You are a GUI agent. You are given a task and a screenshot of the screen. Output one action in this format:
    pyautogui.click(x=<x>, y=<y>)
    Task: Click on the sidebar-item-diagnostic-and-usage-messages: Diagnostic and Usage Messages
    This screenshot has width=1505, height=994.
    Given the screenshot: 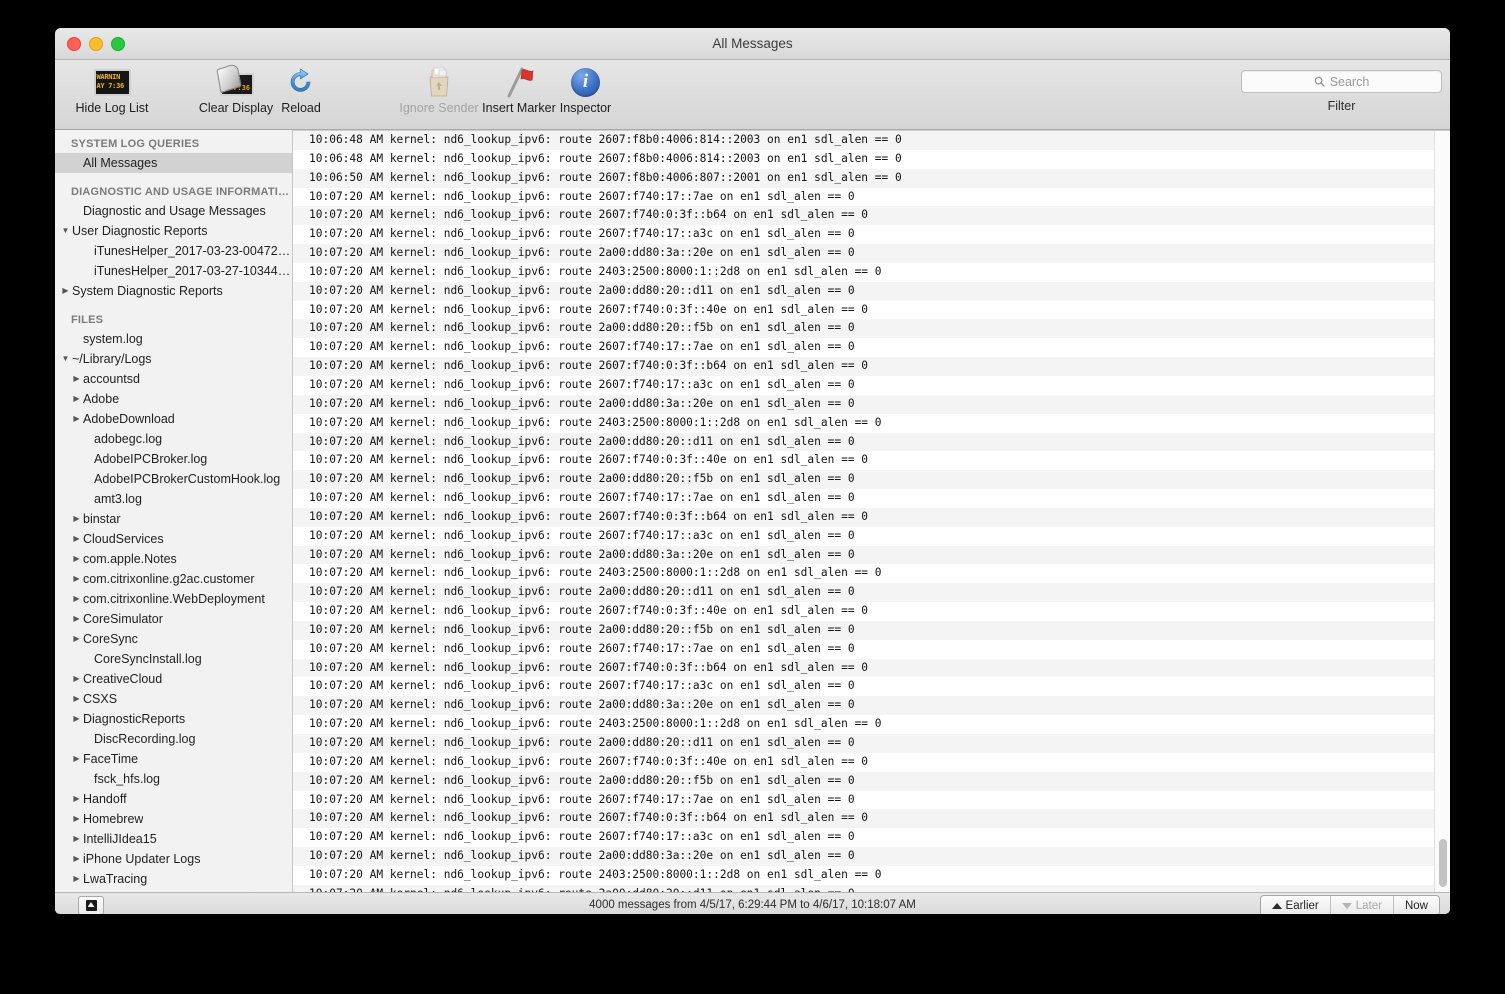 What is the action you would take?
    pyautogui.click(x=173, y=211)
    